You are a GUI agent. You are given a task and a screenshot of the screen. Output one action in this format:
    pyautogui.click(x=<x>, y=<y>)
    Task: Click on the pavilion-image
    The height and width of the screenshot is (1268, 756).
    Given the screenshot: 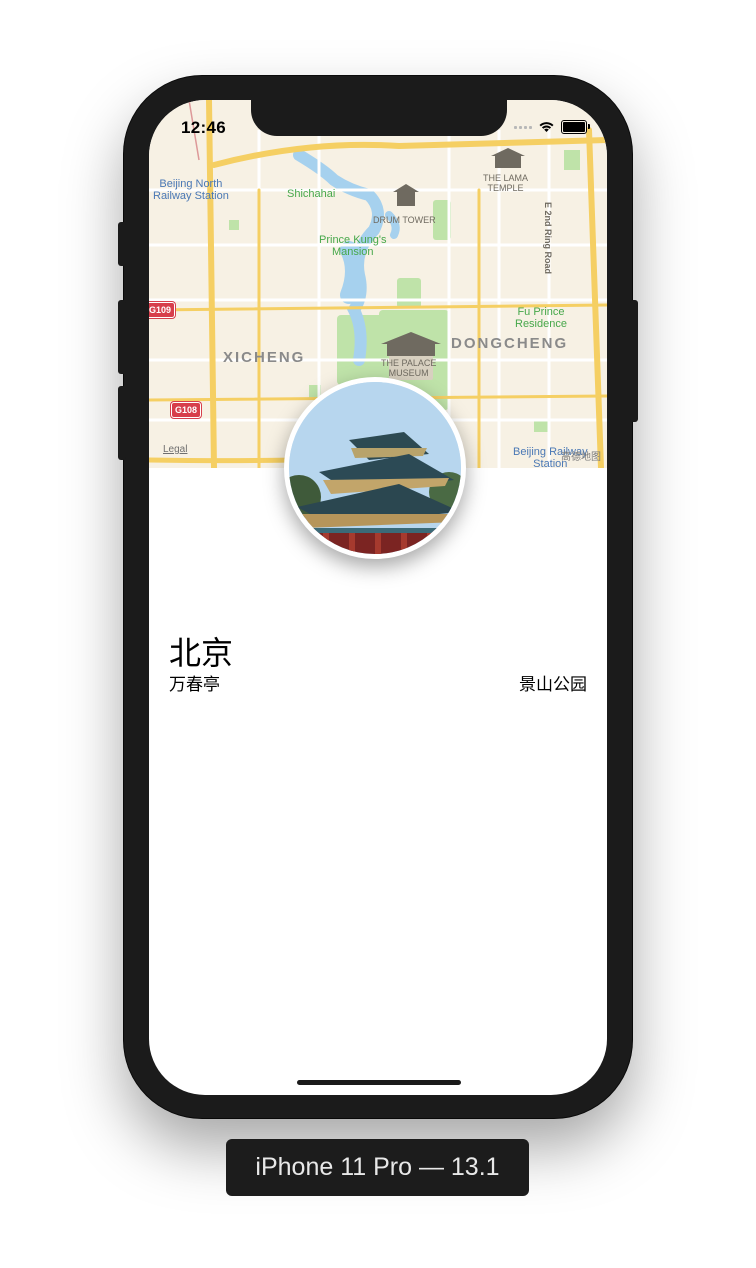 What is the action you would take?
    pyautogui.click(x=375, y=468)
    